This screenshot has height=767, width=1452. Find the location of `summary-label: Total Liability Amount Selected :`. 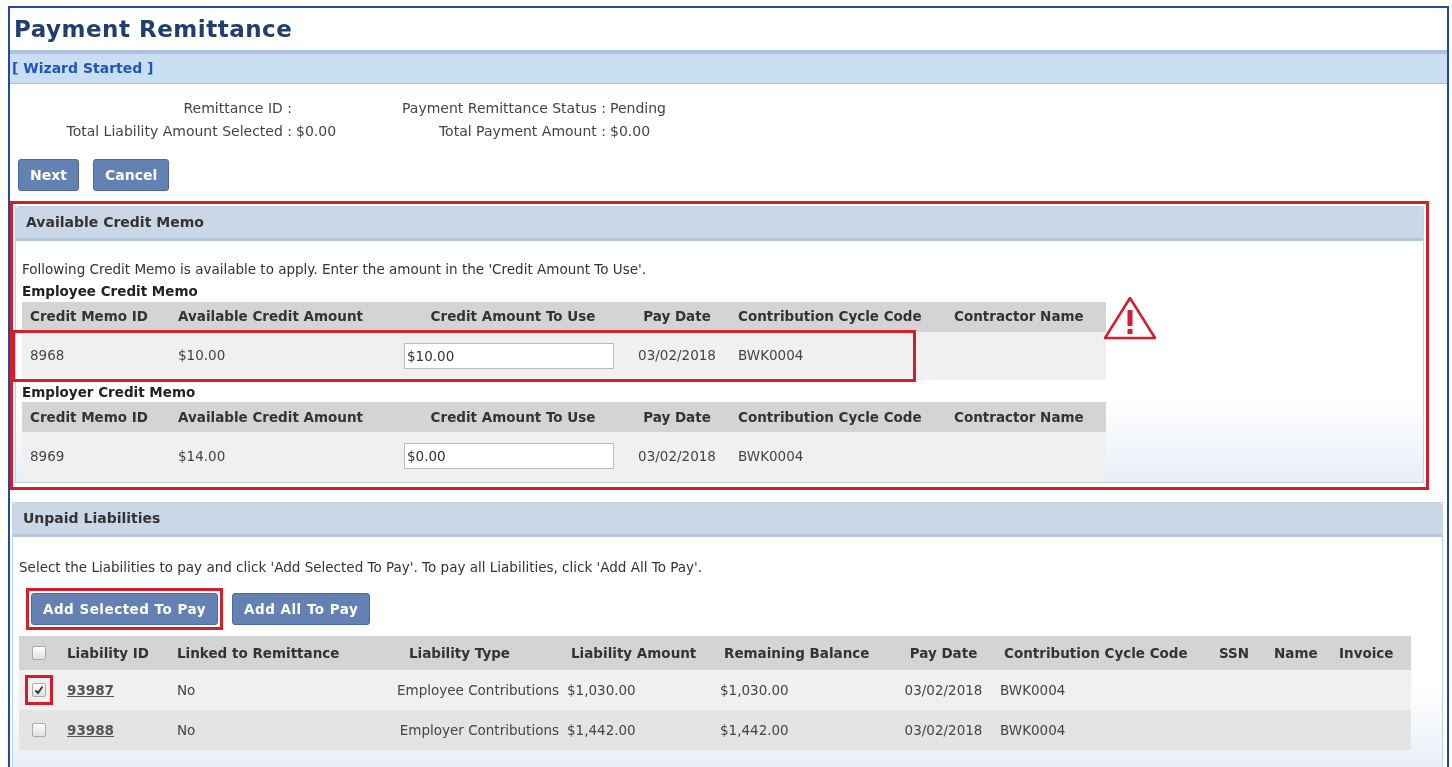

summary-label: Total Liability Amount Selected : is located at coordinates (178, 131).